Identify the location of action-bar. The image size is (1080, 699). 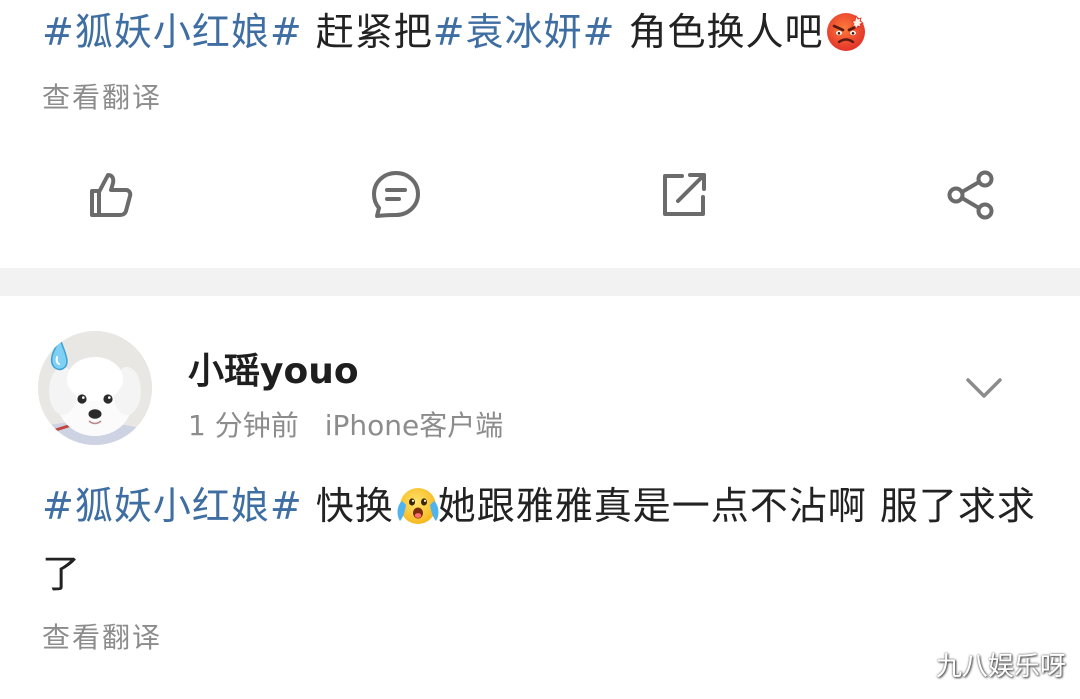
(540, 195).